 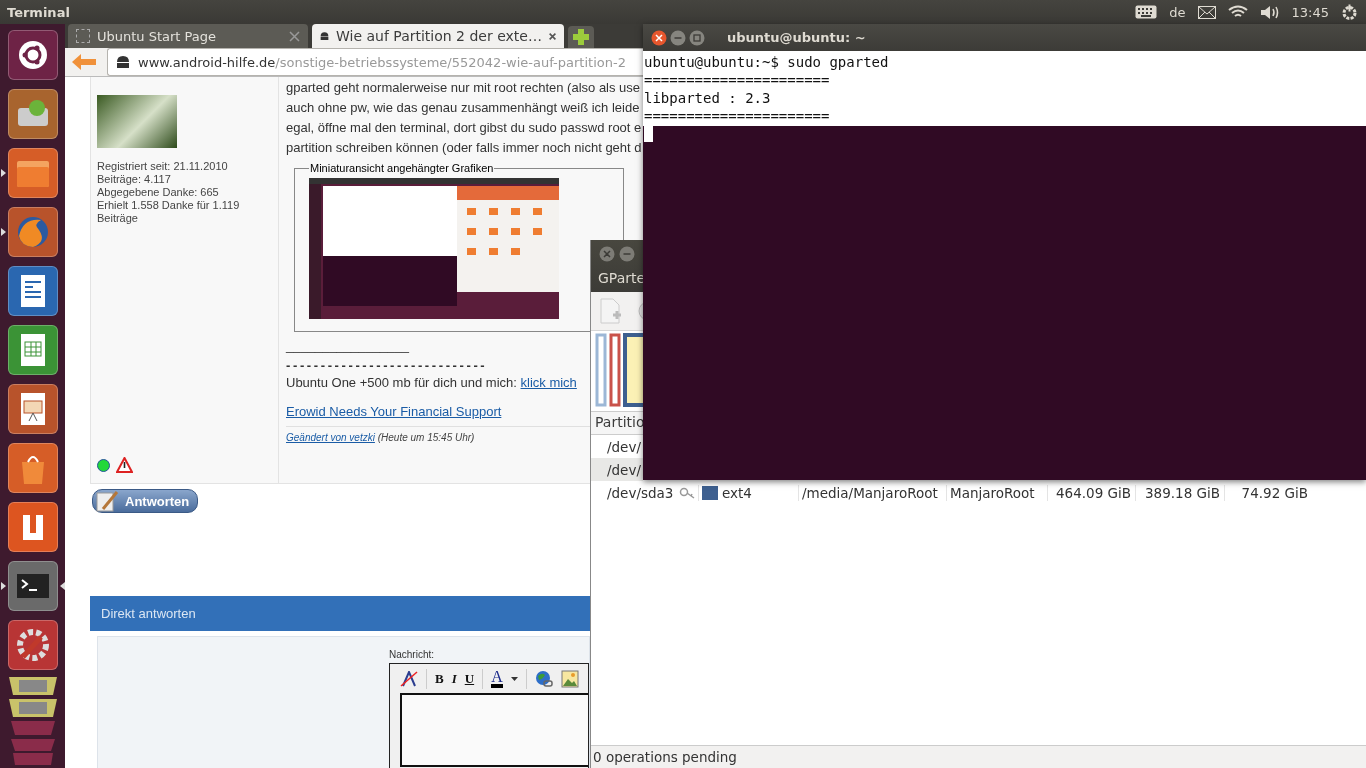 I want to click on pencil-paper-icon, so click(x=108, y=501).